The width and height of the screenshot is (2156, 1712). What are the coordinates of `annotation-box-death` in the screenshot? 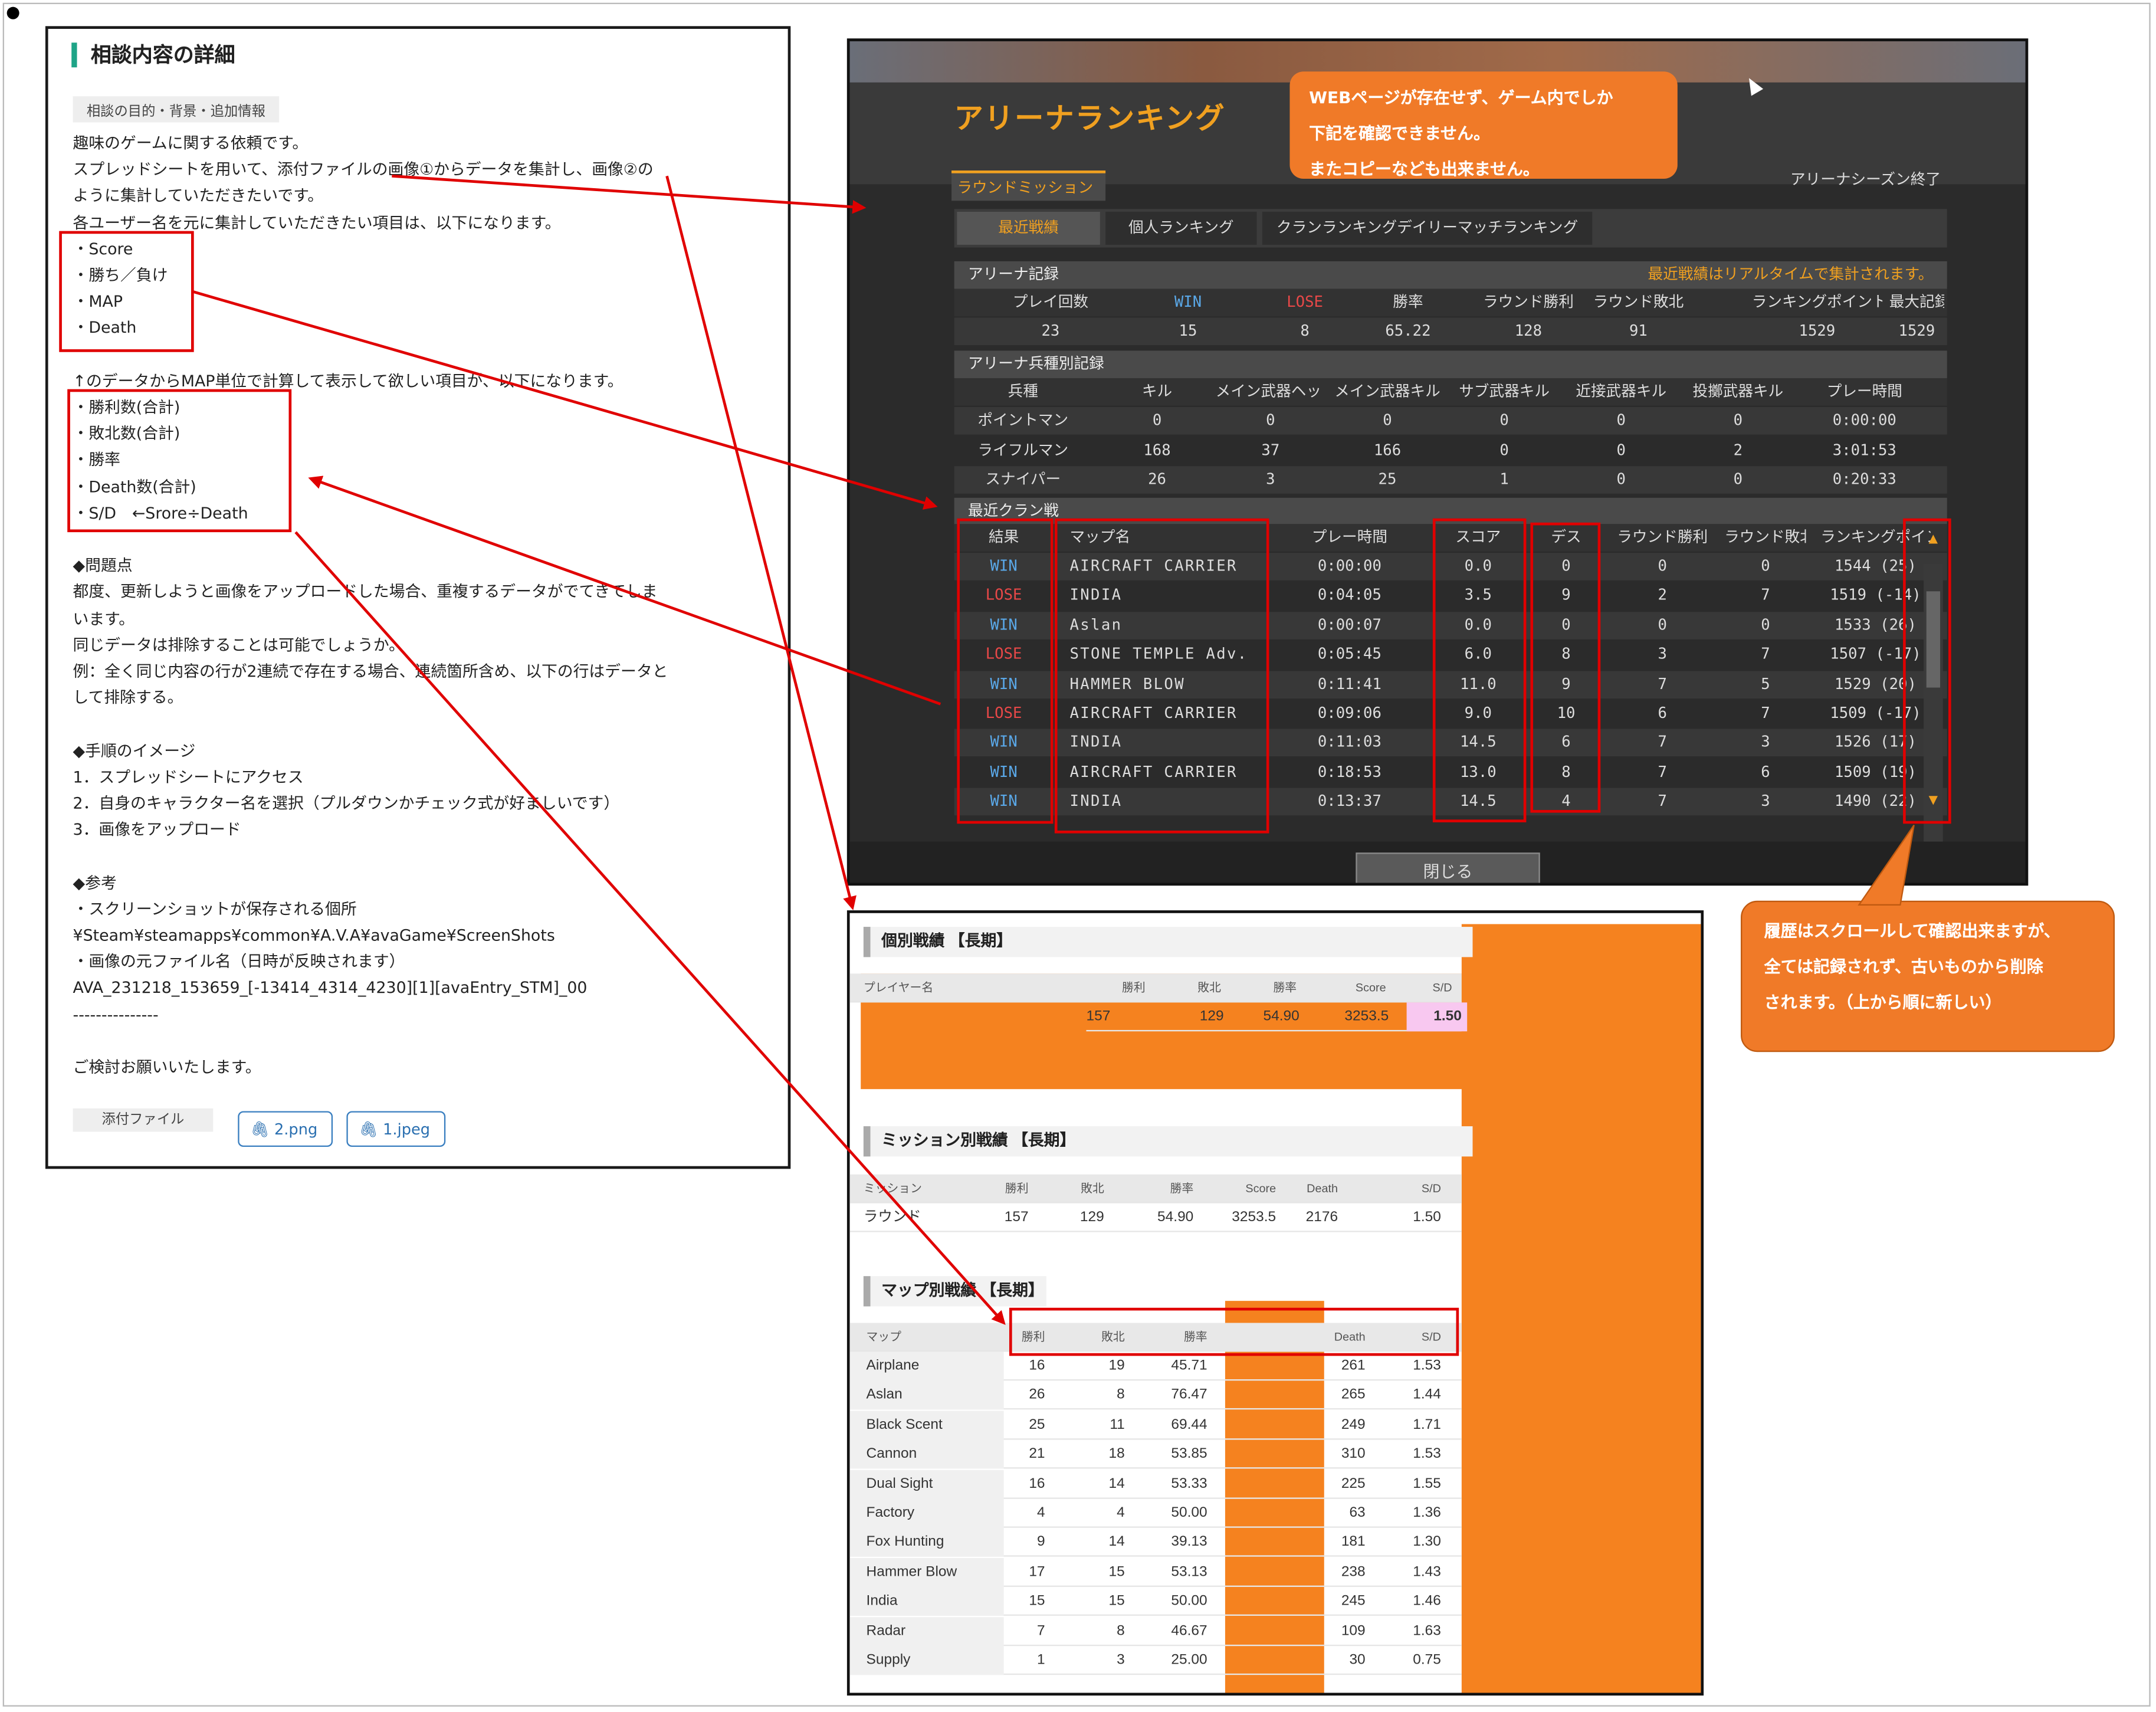 It's located at (1565, 667).